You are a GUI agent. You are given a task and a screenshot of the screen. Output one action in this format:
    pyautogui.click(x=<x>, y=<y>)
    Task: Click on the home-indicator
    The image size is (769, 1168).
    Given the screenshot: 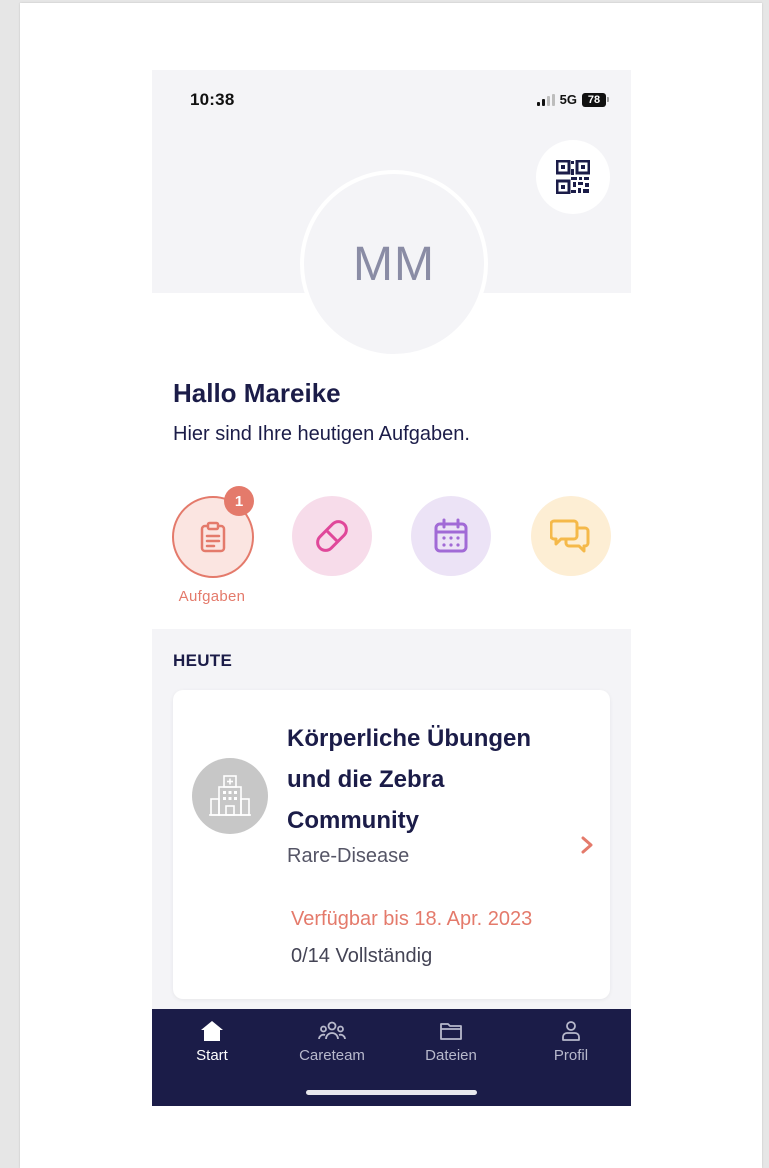 What is the action you would take?
    pyautogui.click(x=391, y=1092)
    